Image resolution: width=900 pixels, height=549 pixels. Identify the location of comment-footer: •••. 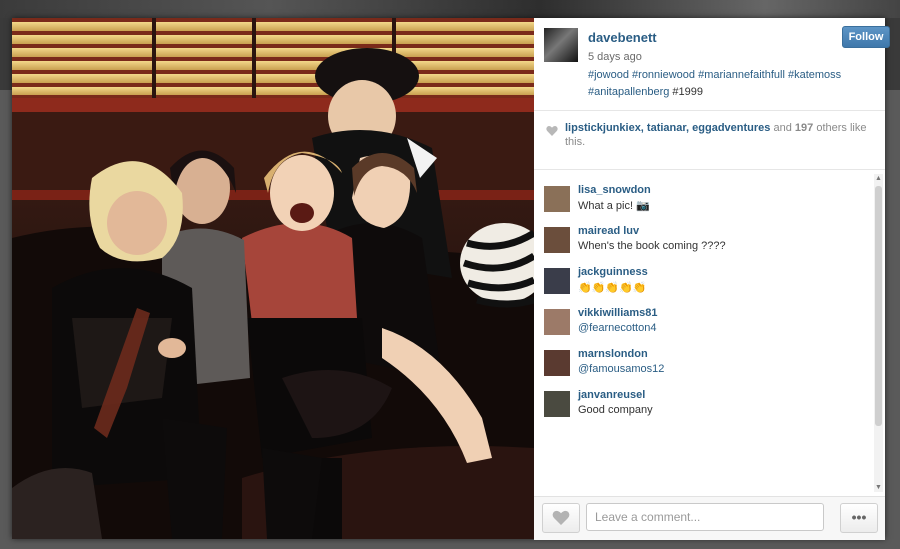
(709, 518).